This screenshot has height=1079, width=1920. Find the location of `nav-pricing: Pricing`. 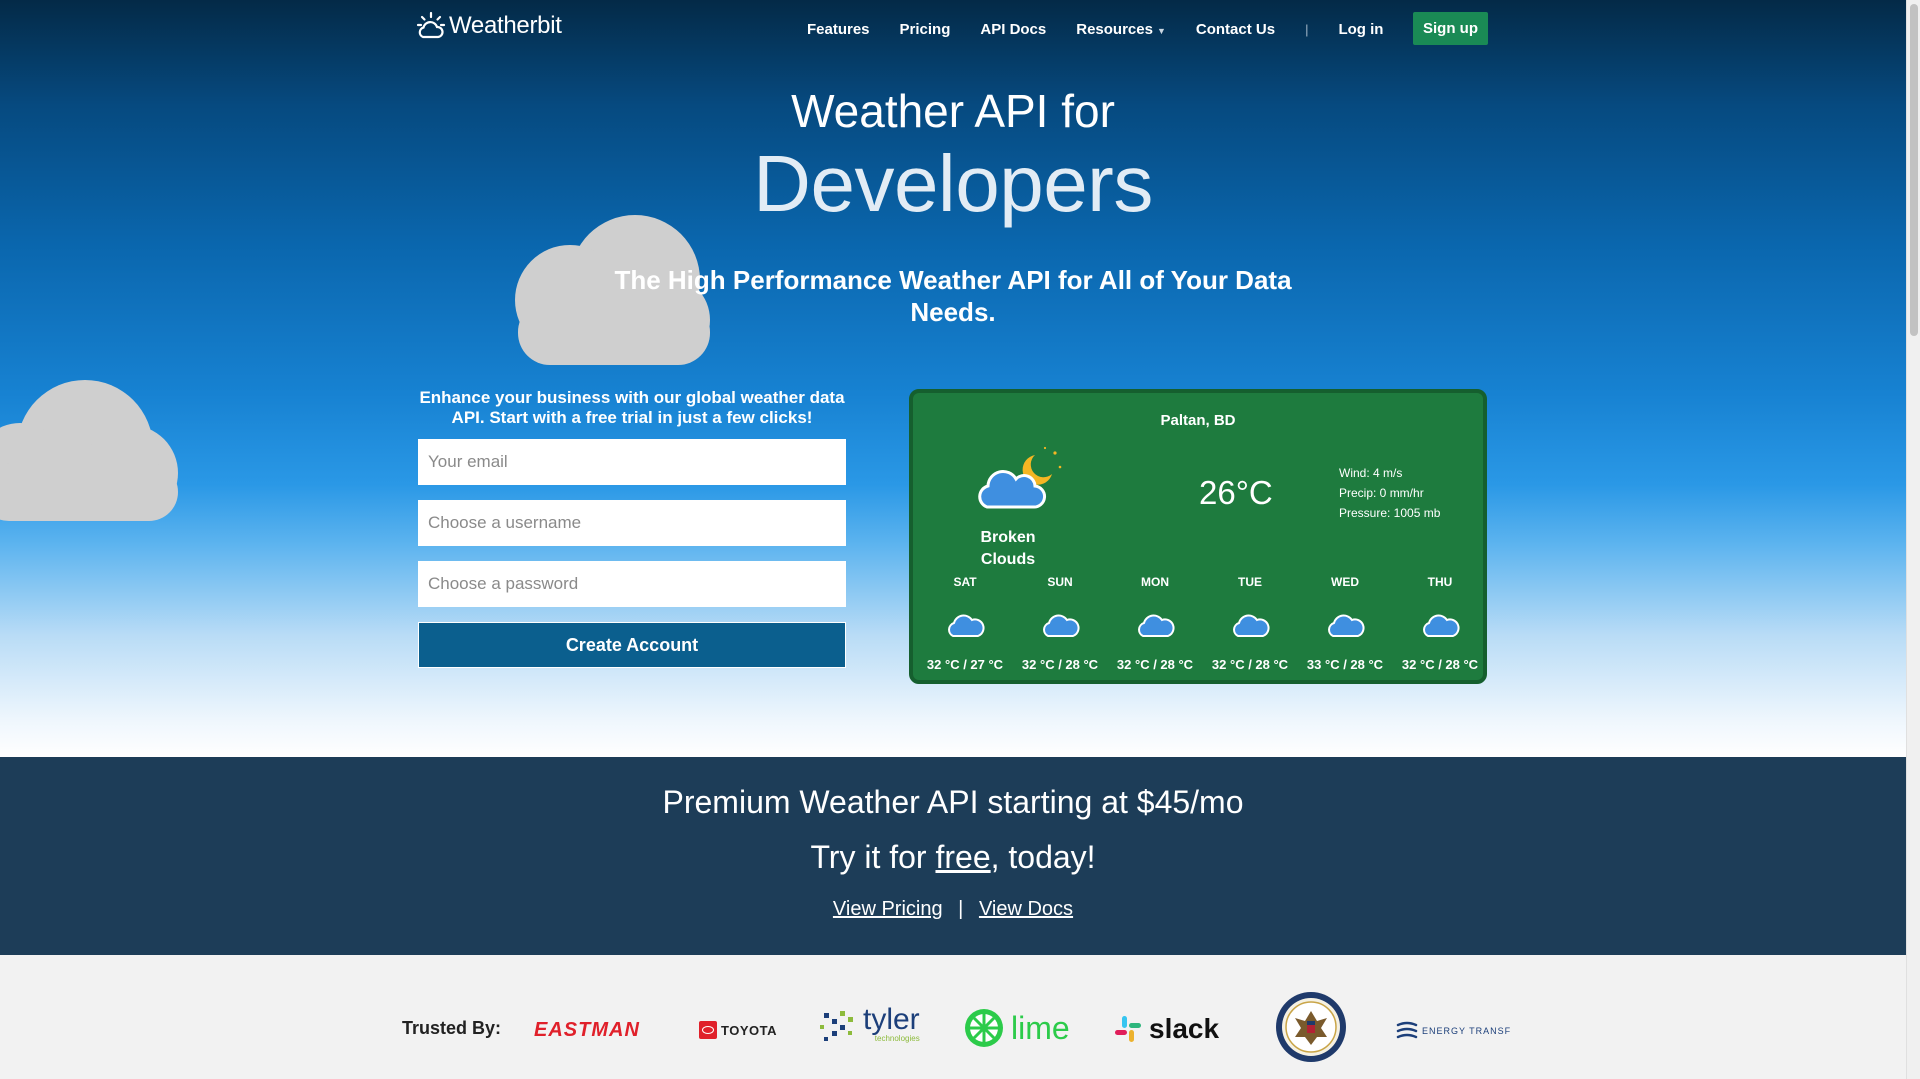

nav-pricing: Pricing is located at coordinates (925, 29).